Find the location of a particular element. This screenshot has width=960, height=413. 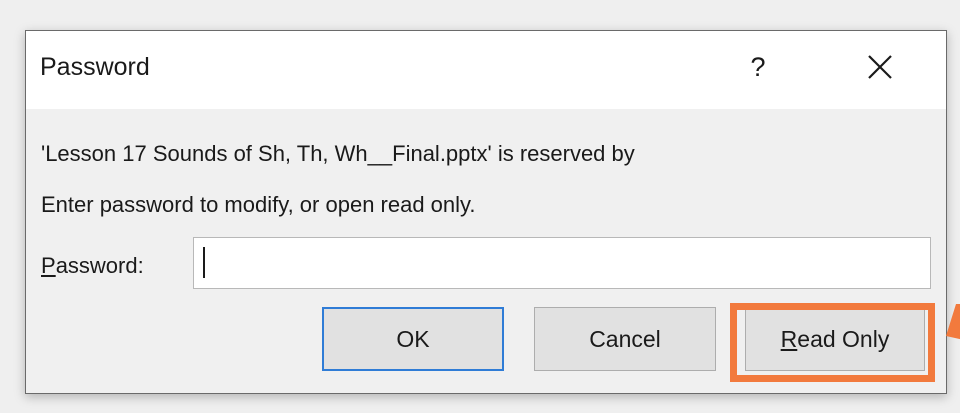

password-label-text: assword: is located at coordinates (99, 265).